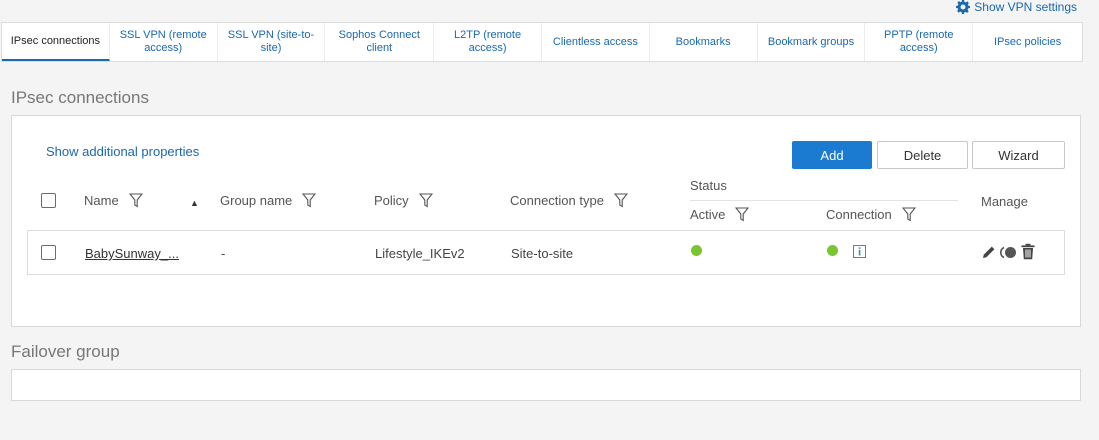  I want to click on column-connection-type-label: Connection type, so click(557, 200).